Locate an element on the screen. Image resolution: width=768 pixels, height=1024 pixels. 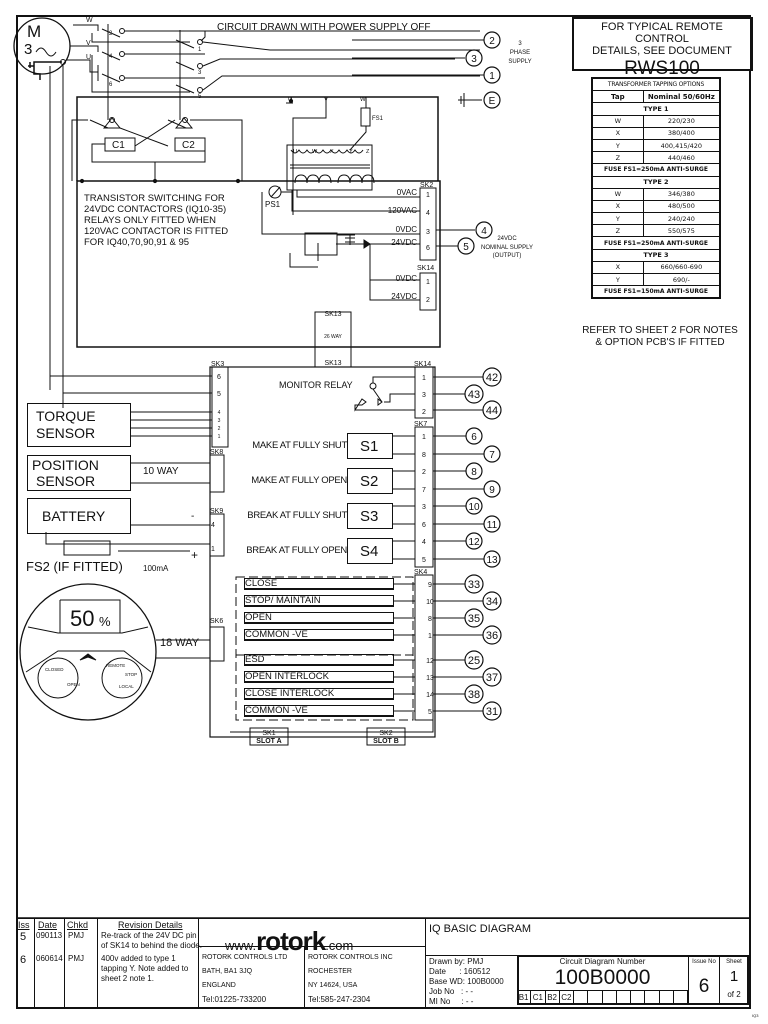
sk3-pin: 2 is located at coordinates (219, 429).